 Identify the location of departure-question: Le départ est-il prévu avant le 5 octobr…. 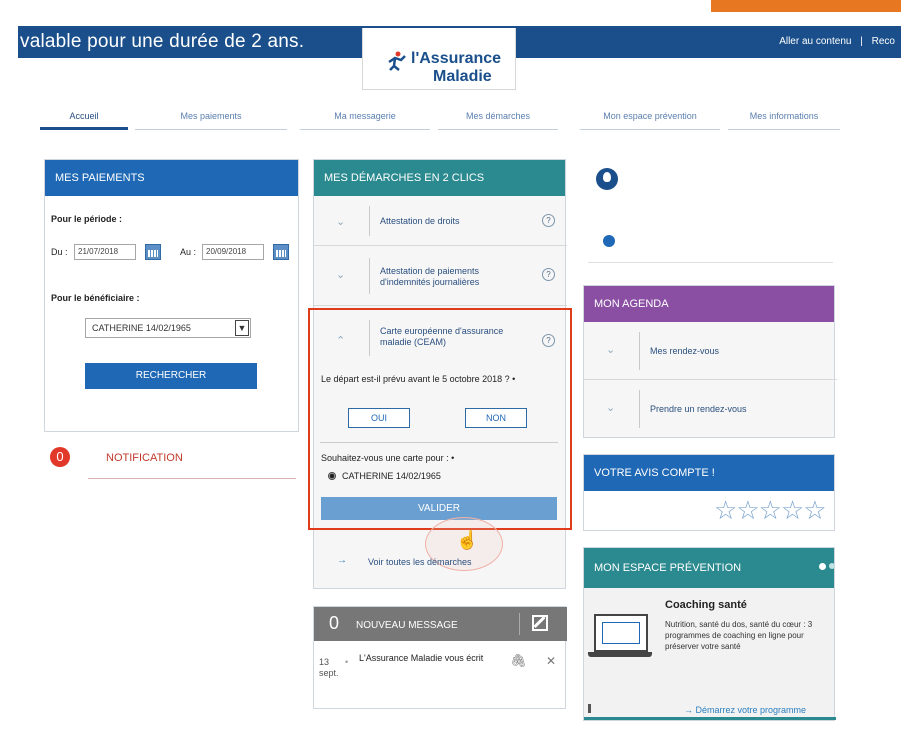
(418, 379).